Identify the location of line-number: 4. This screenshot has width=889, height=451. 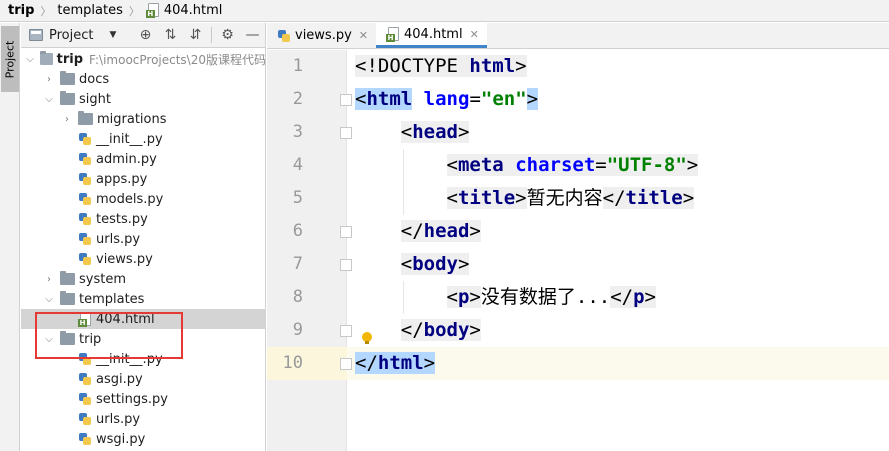
(297, 165).